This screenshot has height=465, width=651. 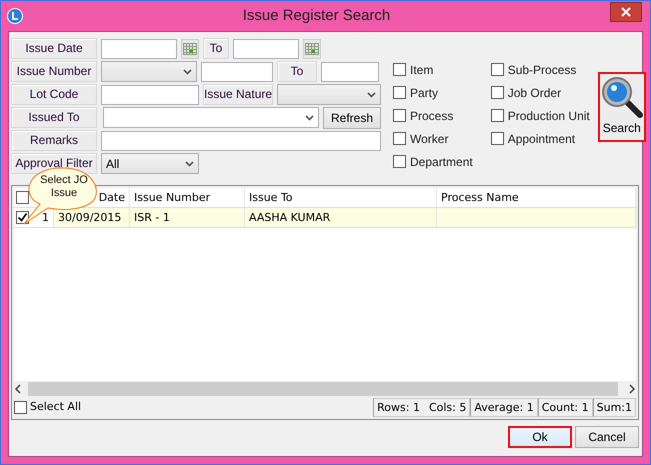 What do you see at coordinates (341, 217) in the screenshot?
I see `table-cell: AASHA KUMAR` at bounding box center [341, 217].